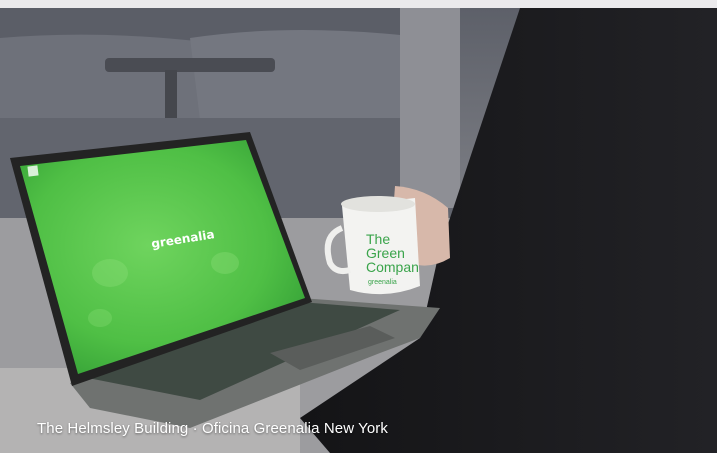  Describe the element at coordinates (190, 65) in the screenshot. I see `side-table` at that location.